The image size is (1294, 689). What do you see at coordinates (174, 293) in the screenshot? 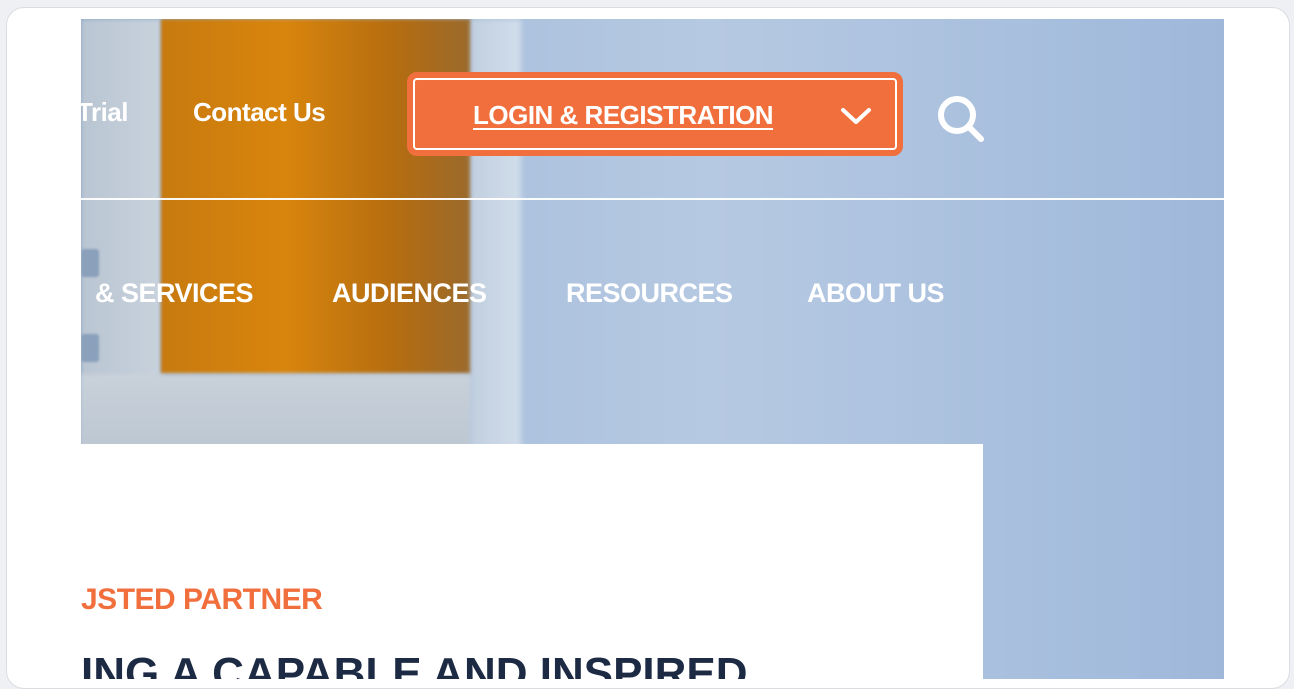
I see `nav-item-products-services: & SERVICES` at bounding box center [174, 293].